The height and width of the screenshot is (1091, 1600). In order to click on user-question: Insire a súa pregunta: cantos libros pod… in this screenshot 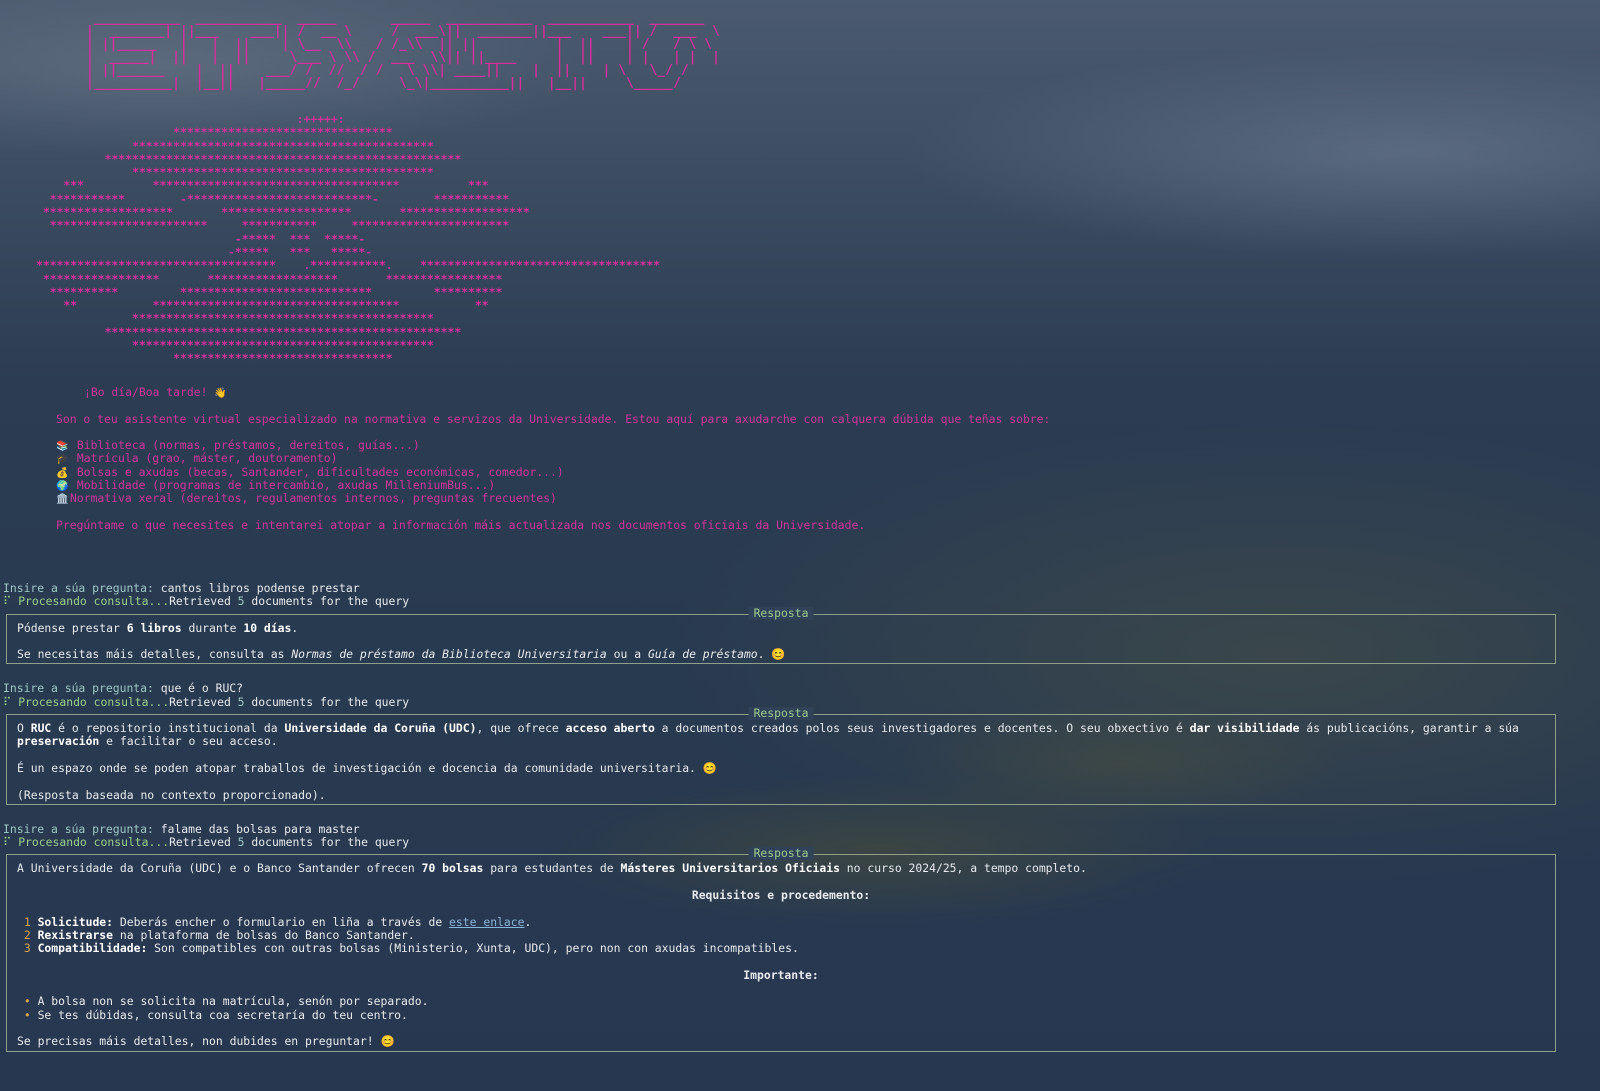, I will do `click(798, 588)`.